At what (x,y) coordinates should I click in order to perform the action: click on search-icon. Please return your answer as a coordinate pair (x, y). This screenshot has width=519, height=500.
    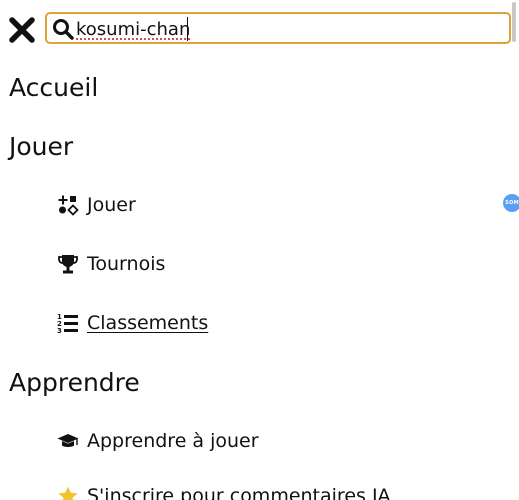
    Looking at the image, I should click on (63, 29).